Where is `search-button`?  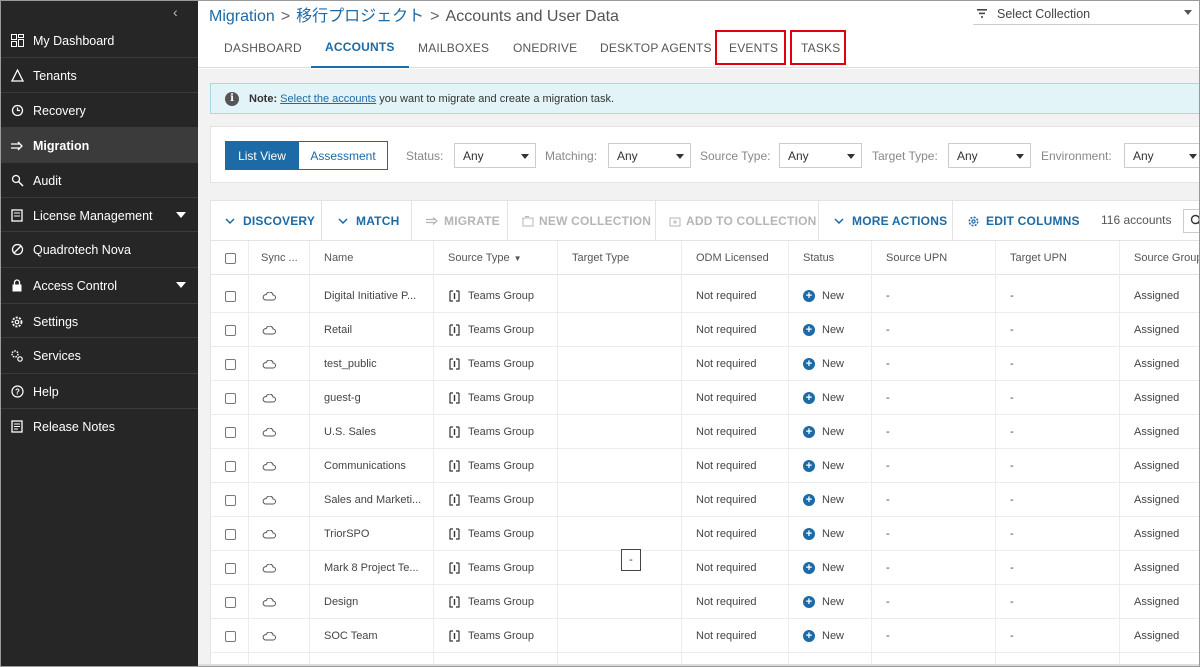
search-button is located at coordinates (1191, 221).